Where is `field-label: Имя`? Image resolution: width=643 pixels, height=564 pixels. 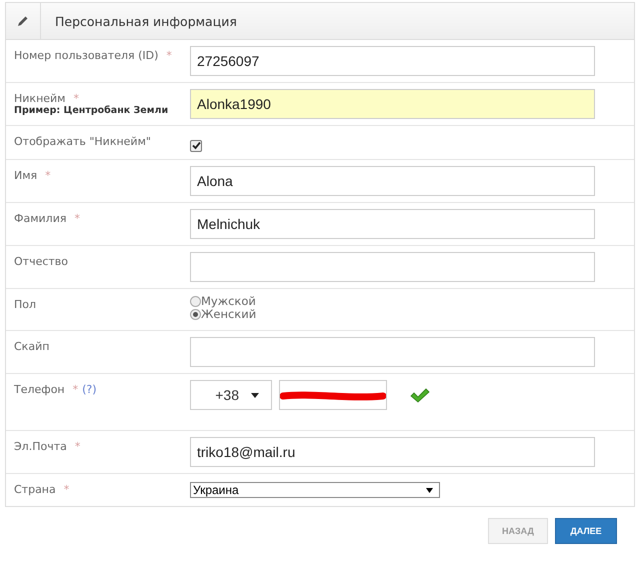
field-label: Имя is located at coordinates (26, 175).